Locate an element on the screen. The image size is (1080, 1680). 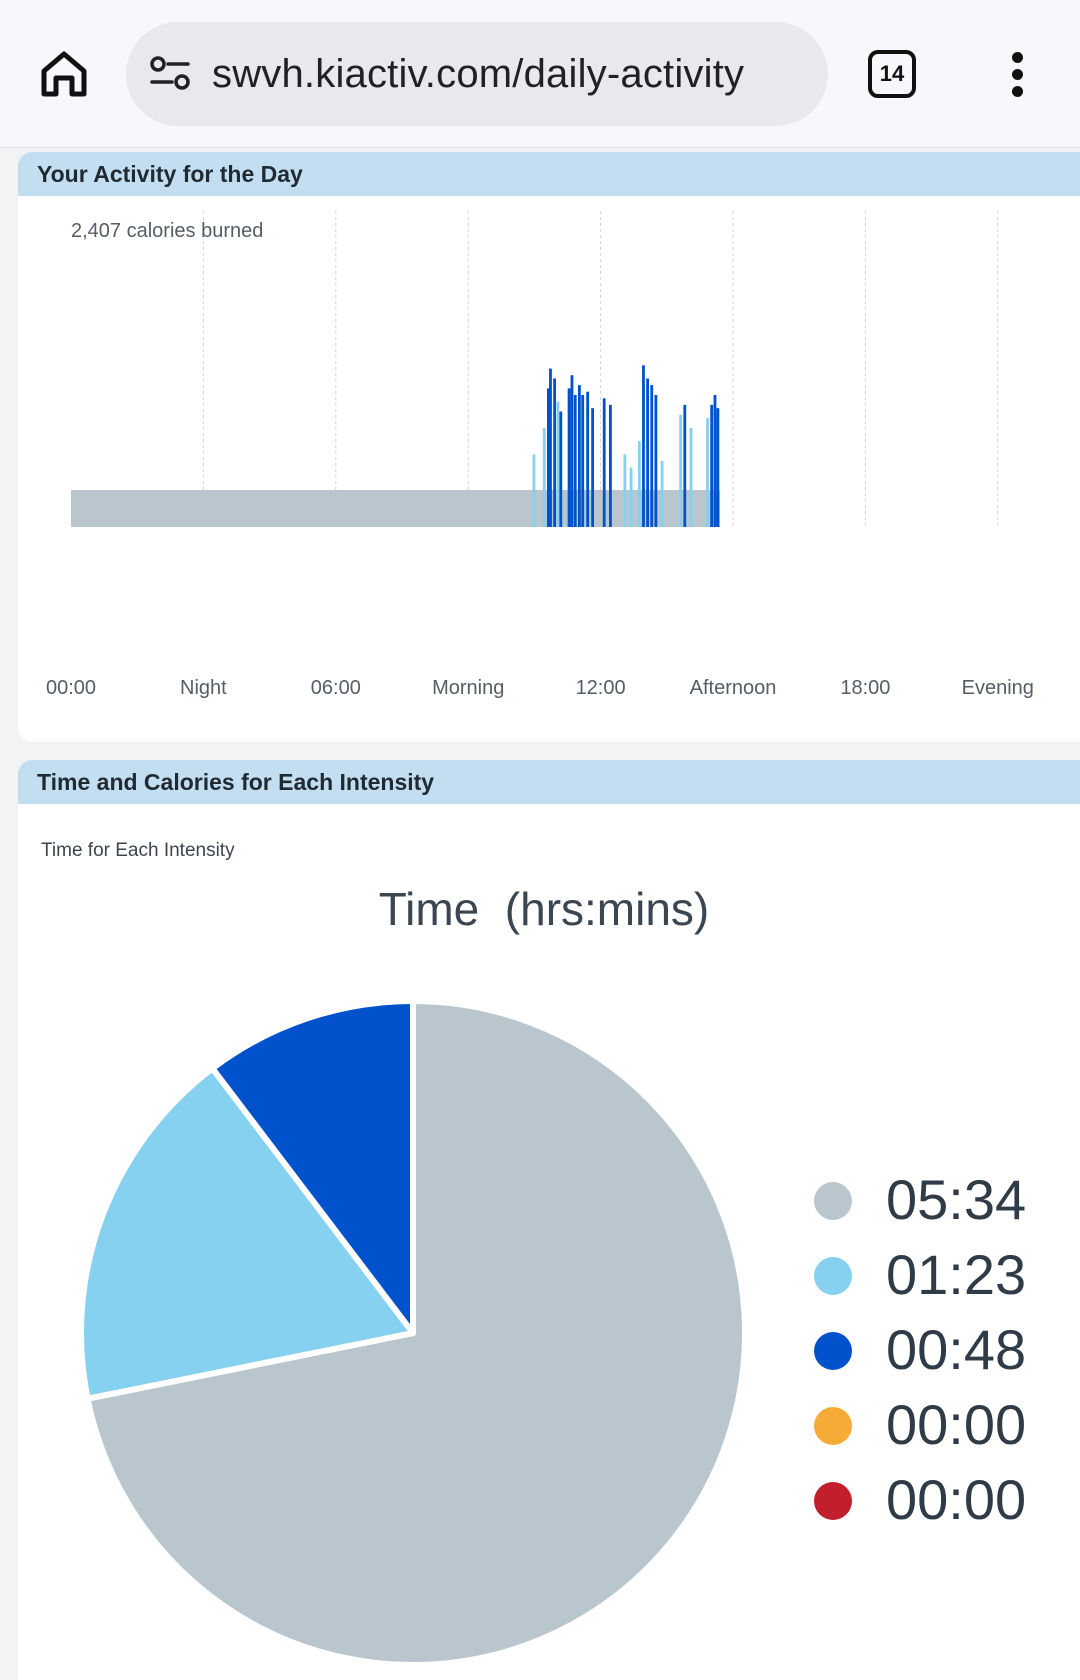
x-axis-label: Morning is located at coordinates (468, 688).